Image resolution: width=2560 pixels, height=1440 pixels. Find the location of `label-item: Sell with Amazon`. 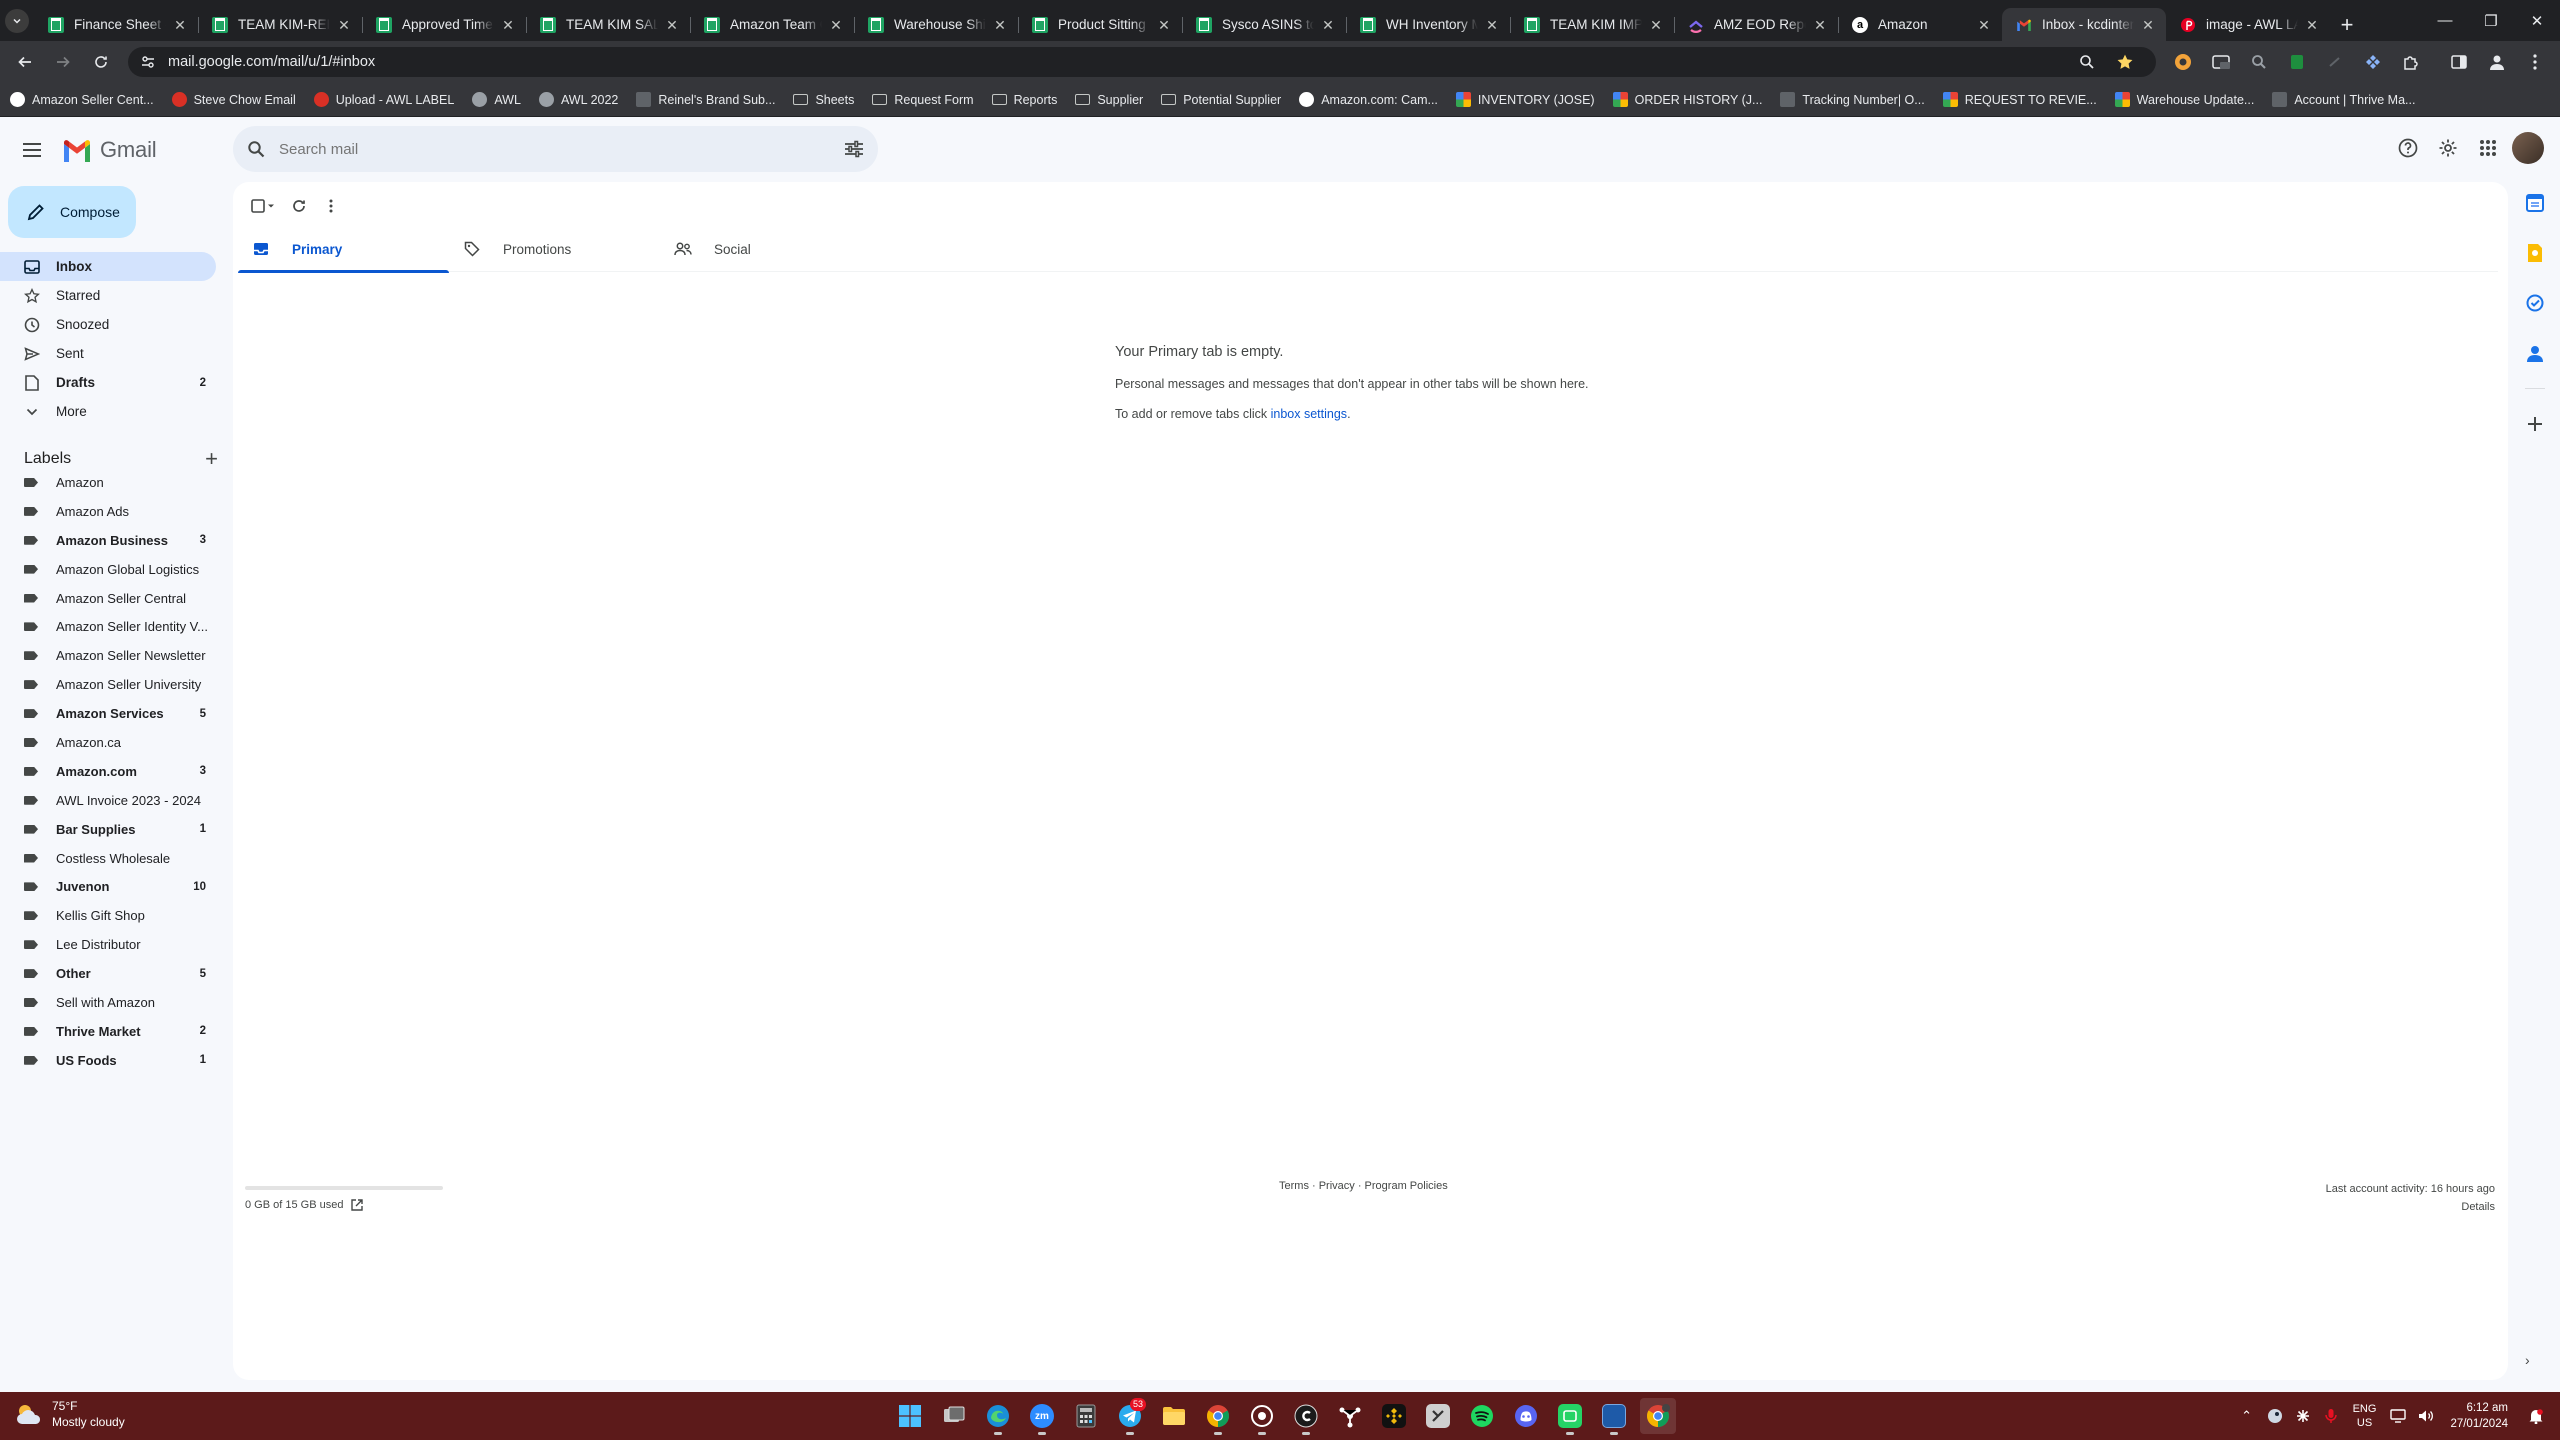

label-item: Sell with Amazon is located at coordinates (108, 1002).